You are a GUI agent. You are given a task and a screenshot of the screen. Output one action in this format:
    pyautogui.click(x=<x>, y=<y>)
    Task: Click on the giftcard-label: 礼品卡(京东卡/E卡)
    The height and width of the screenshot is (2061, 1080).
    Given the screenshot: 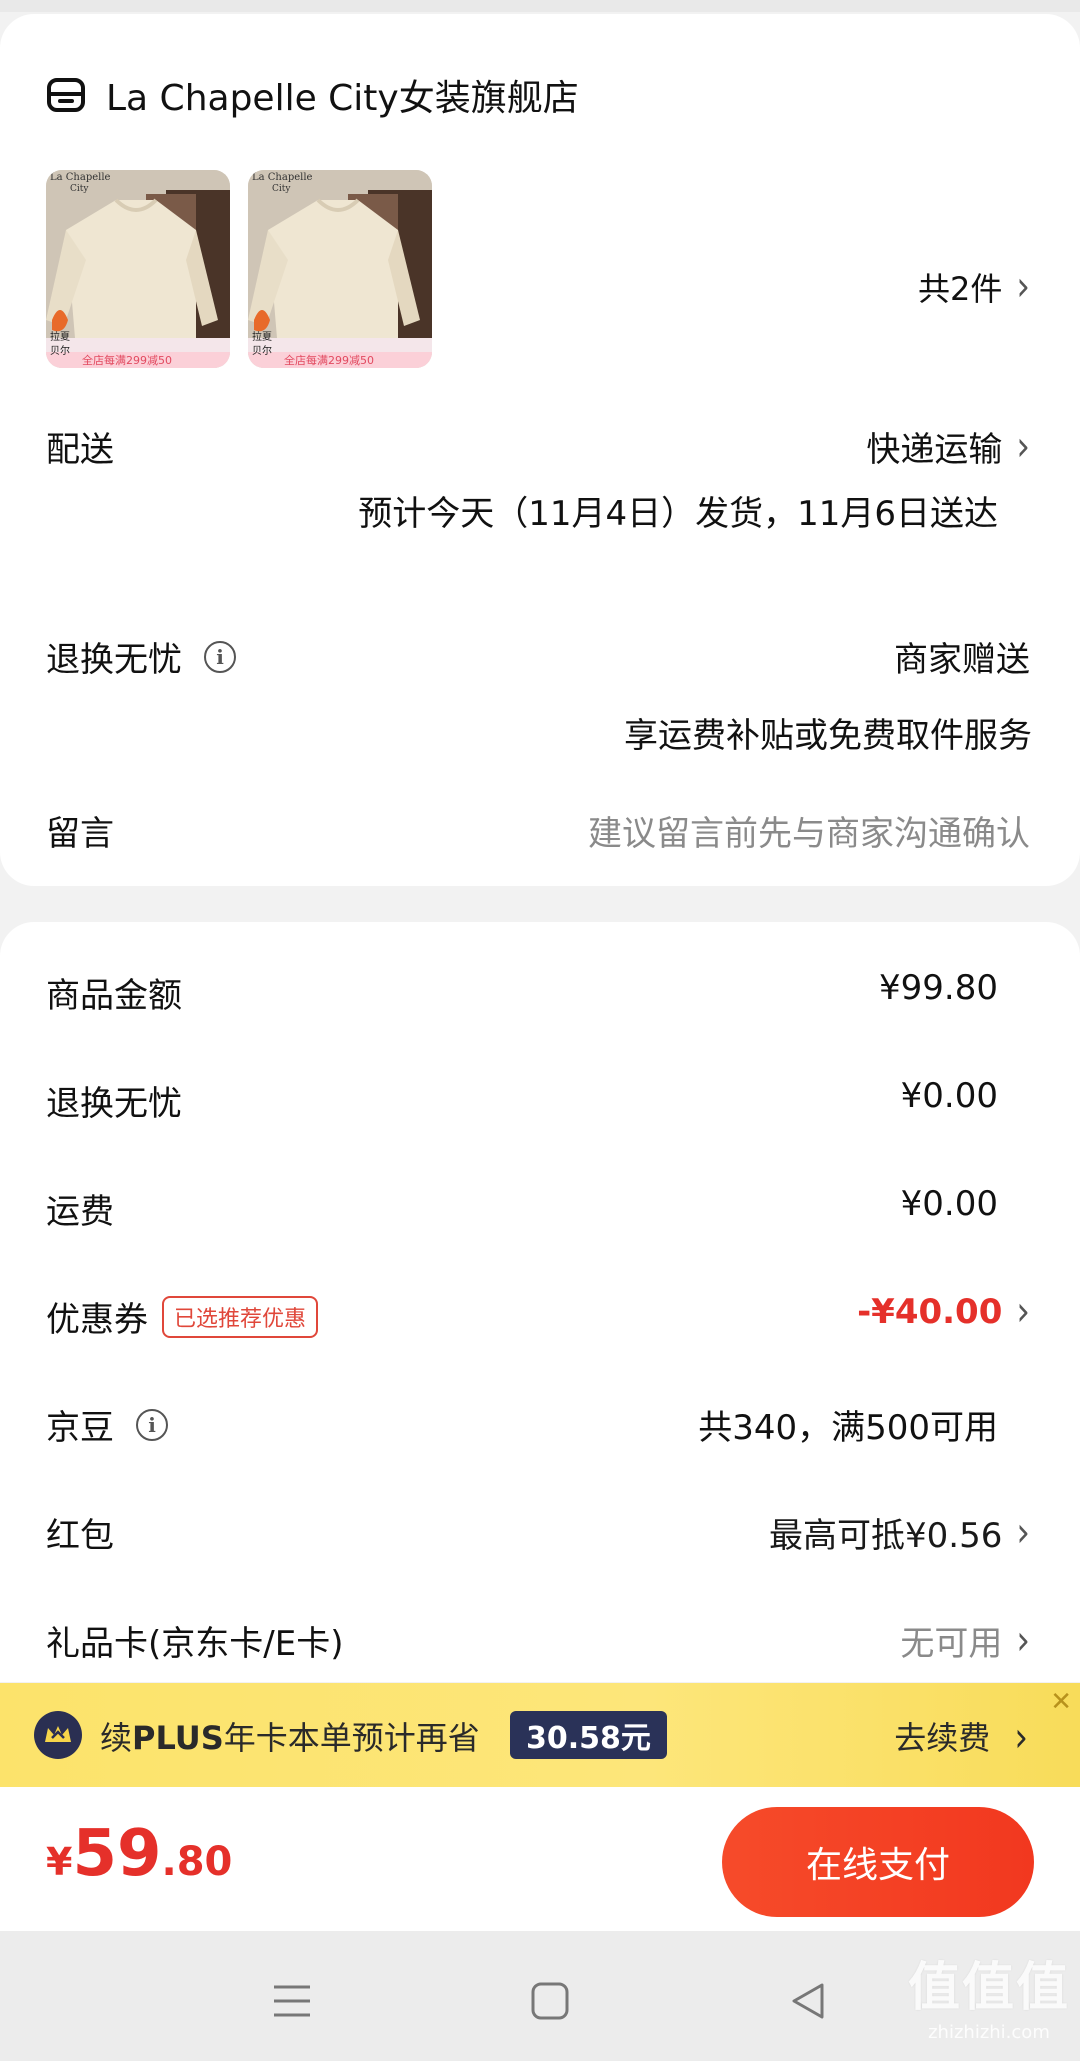 What is the action you would take?
    pyautogui.click(x=195, y=1644)
    